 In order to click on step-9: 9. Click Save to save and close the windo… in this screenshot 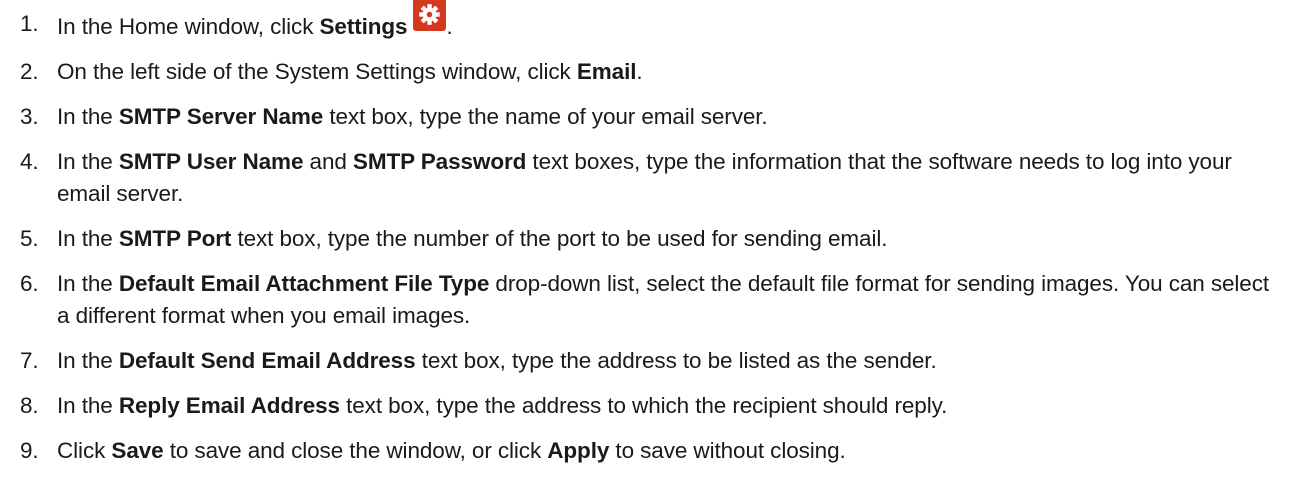, I will do `click(647, 451)`.